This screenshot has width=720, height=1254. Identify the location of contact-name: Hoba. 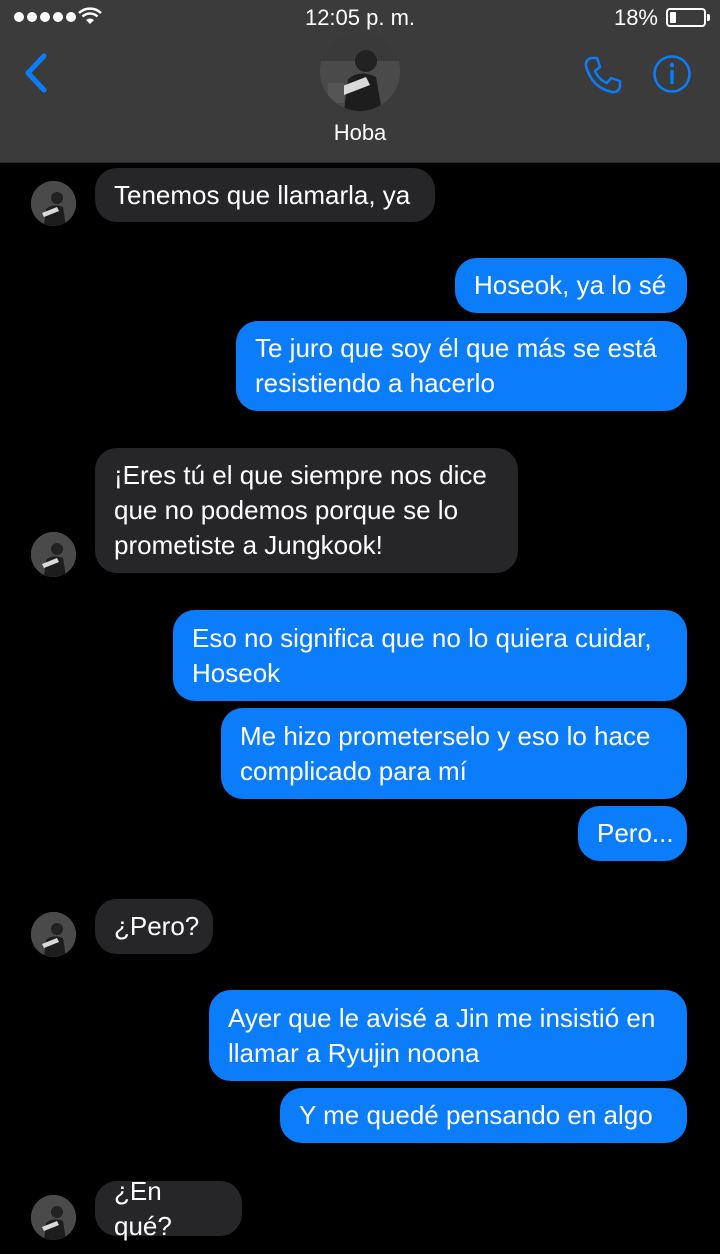
(360, 133).